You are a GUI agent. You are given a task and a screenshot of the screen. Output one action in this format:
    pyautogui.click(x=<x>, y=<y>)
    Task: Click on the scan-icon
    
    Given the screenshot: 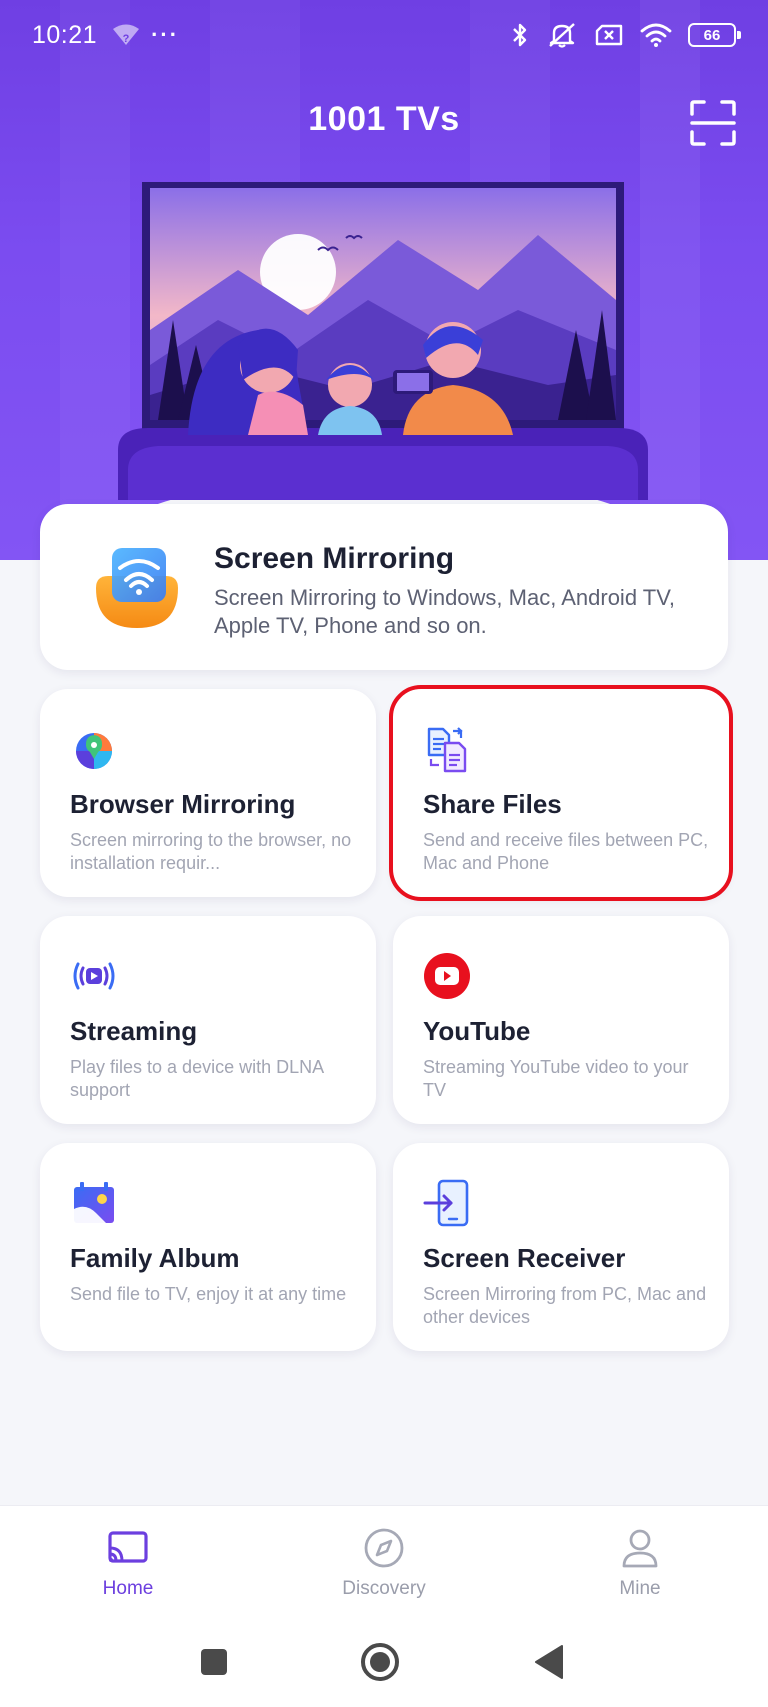 What is the action you would take?
    pyautogui.click(x=713, y=123)
    